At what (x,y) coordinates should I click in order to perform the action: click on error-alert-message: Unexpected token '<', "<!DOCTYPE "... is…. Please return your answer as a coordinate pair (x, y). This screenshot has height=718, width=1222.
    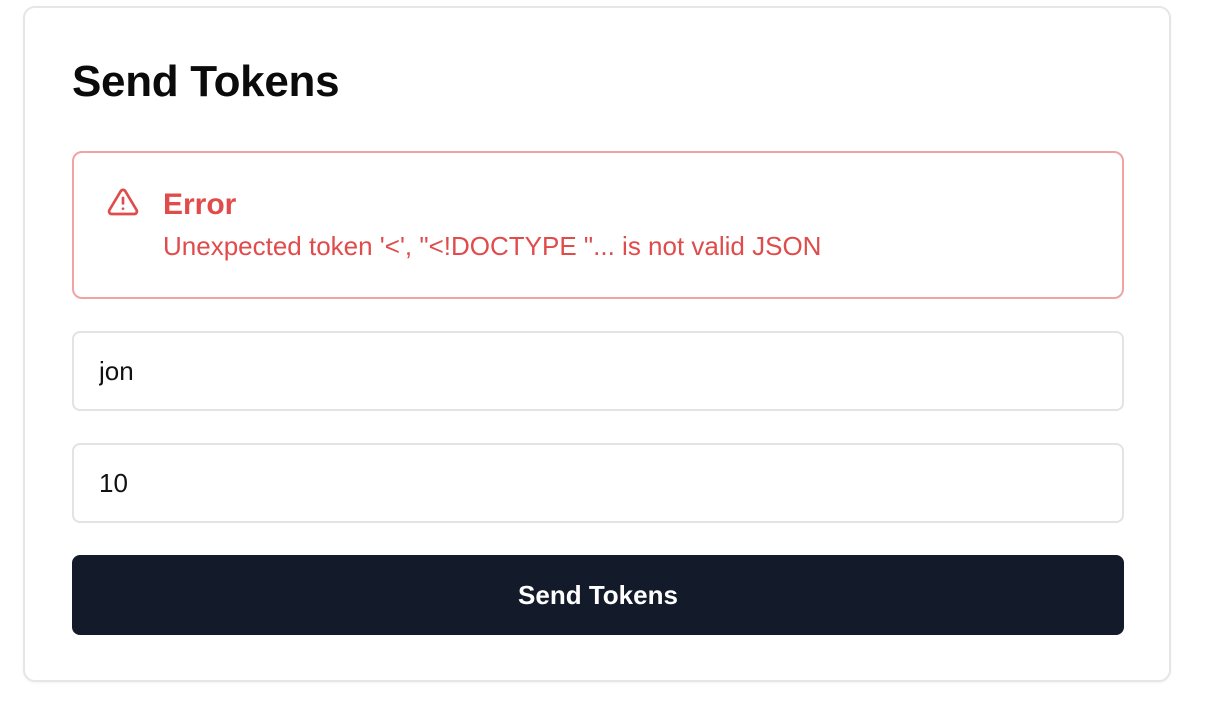
    Looking at the image, I should click on (492, 246).